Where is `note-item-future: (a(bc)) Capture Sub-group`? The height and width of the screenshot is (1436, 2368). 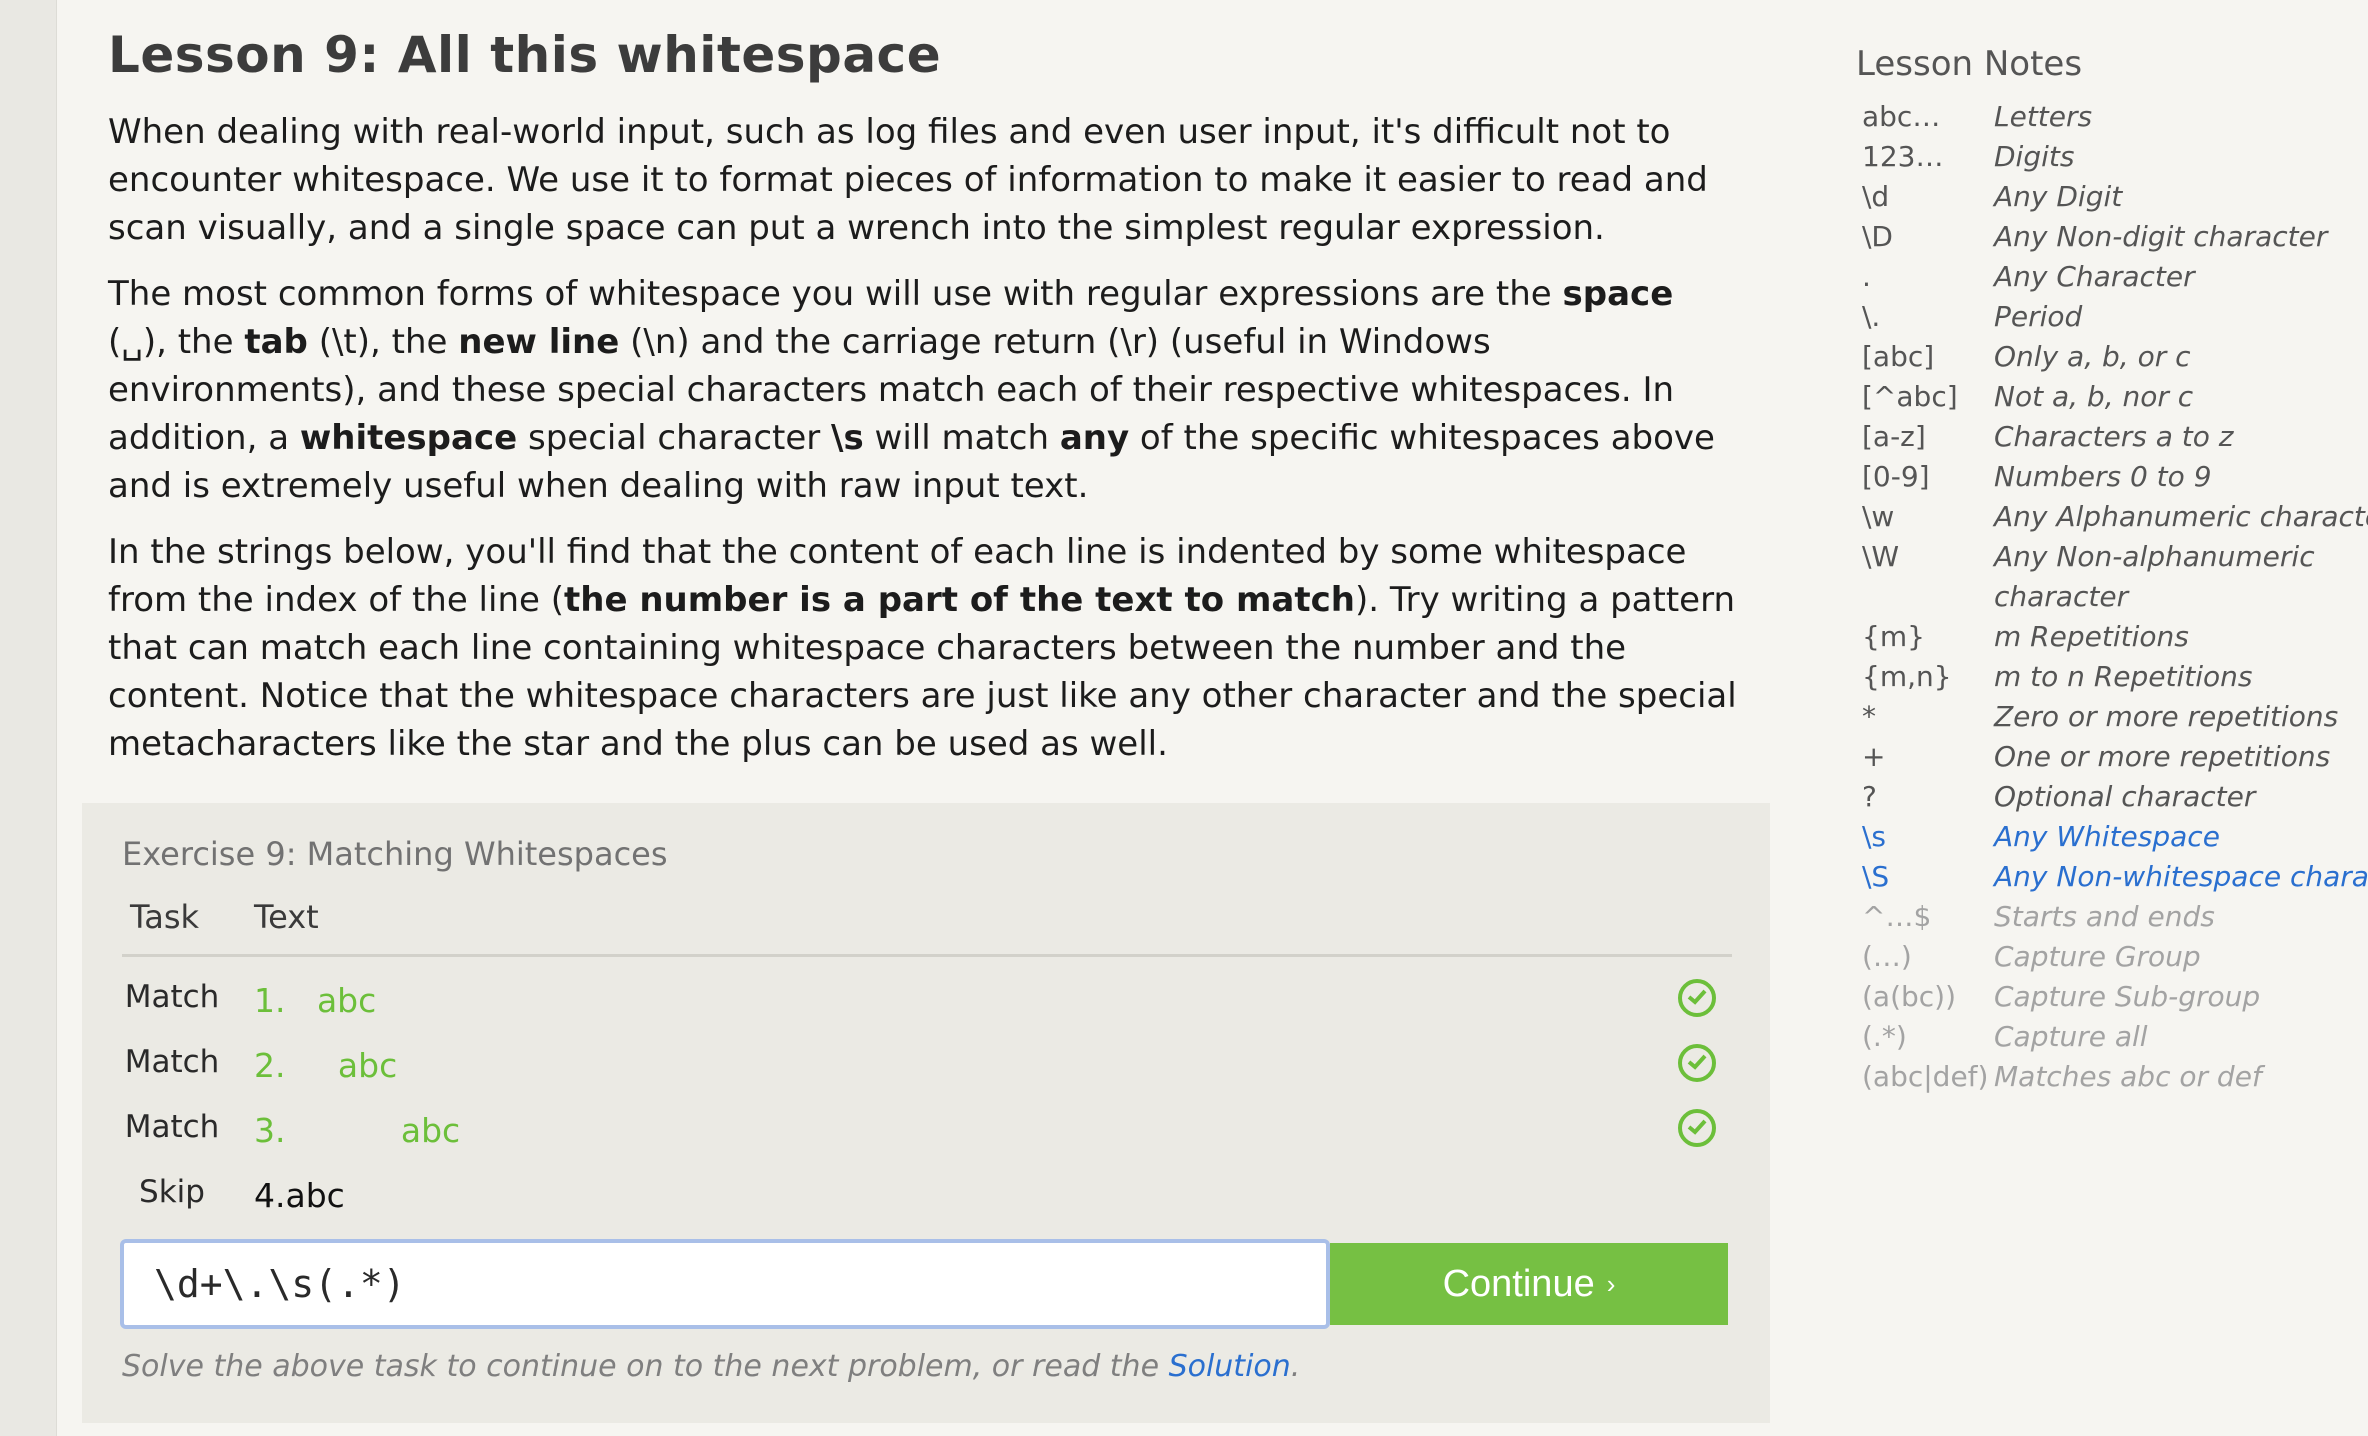 note-item-future: (a(bc)) Capture Sub-group is located at coordinates (2061, 996).